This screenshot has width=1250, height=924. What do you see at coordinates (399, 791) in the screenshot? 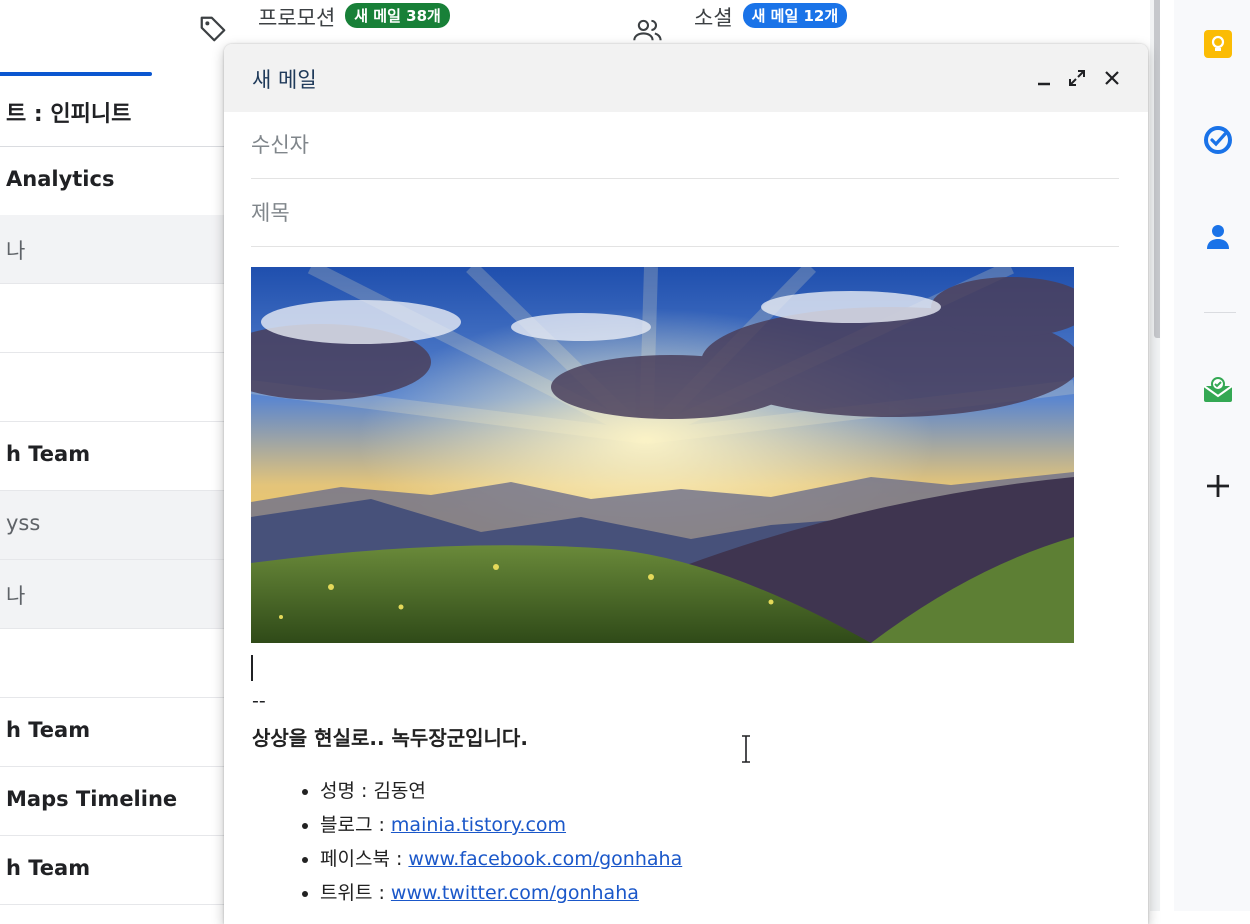
I see `signature-value: 김동연` at bounding box center [399, 791].